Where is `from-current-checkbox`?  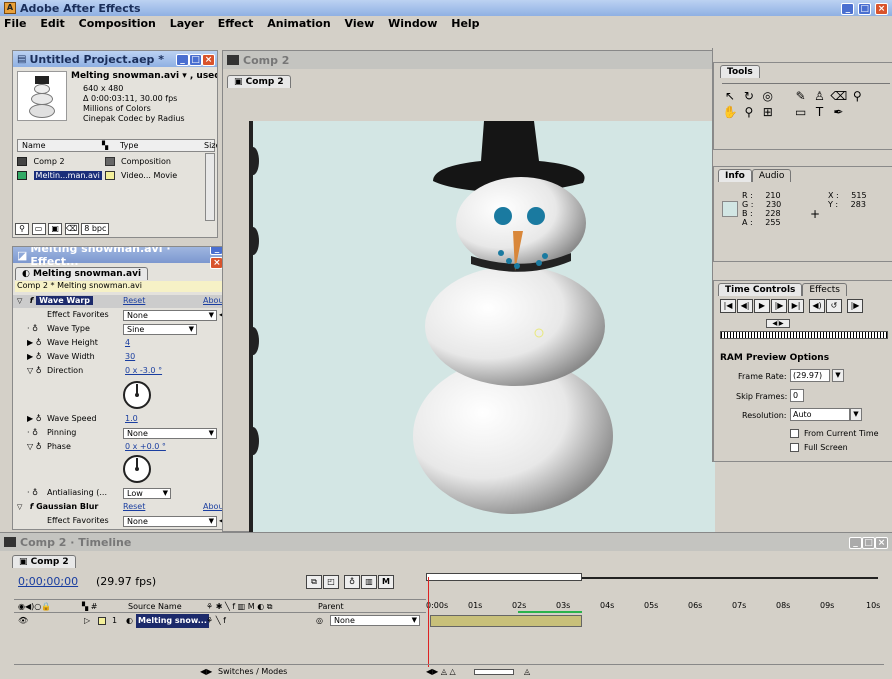 from-current-checkbox is located at coordinates (794, 433).